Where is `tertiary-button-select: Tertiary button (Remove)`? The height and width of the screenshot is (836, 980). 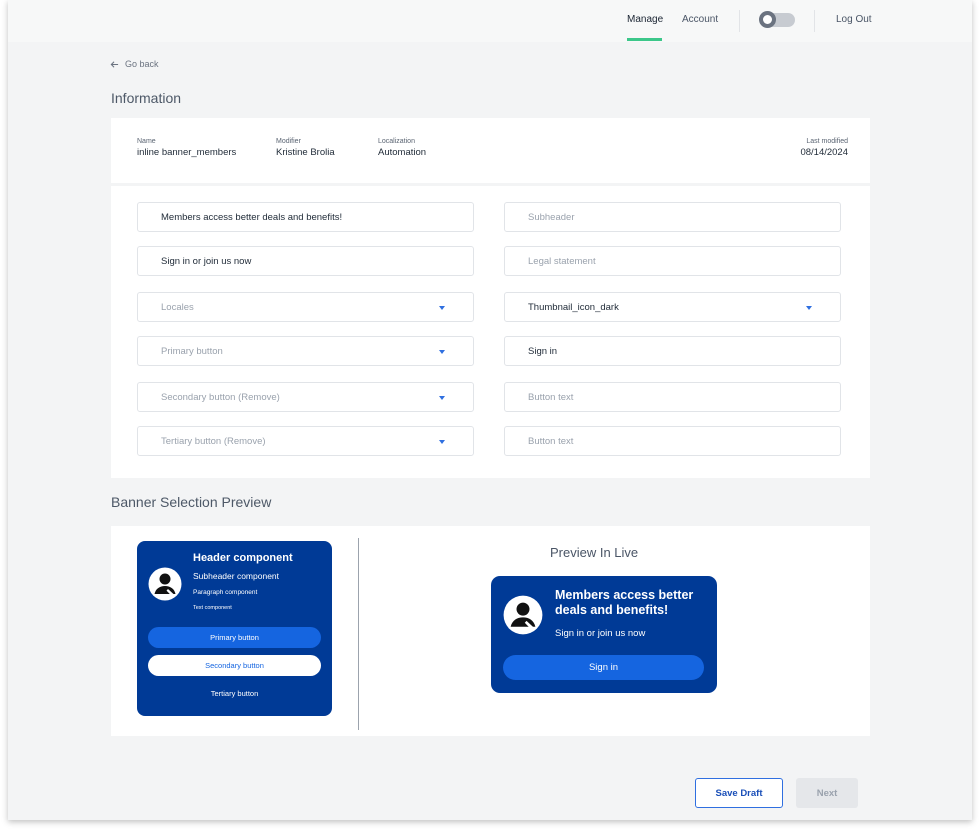 tertiary-button-select: Tertiary button (Remove) is located at coordinates (305, 441).